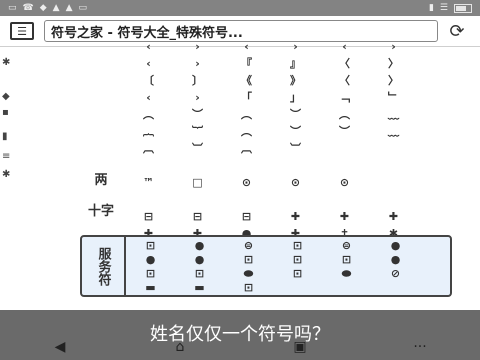 Image resolution: width=480 pixels, height=360 pixels. I want to click on symbol-cell: ﹂, so click(393, 97).